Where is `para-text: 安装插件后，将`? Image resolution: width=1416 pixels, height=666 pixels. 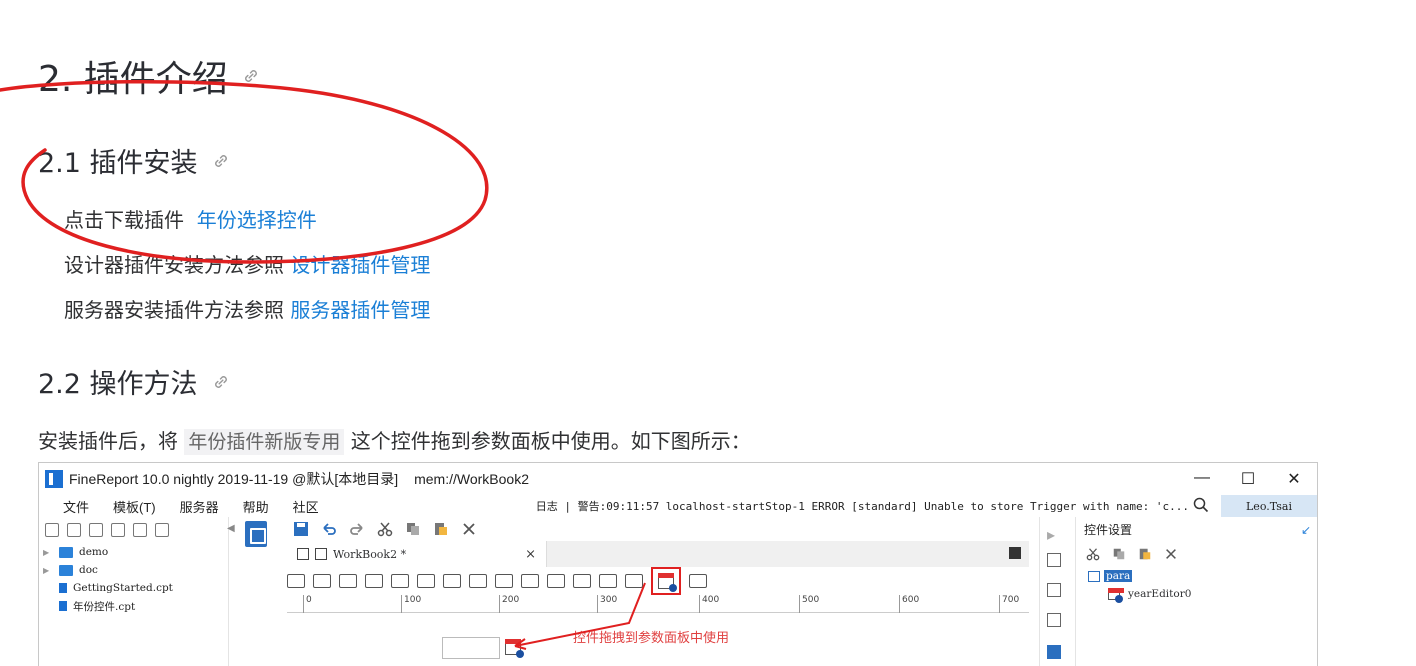 para-text: 安装插件后，将 is located at coordinates (108, 441).